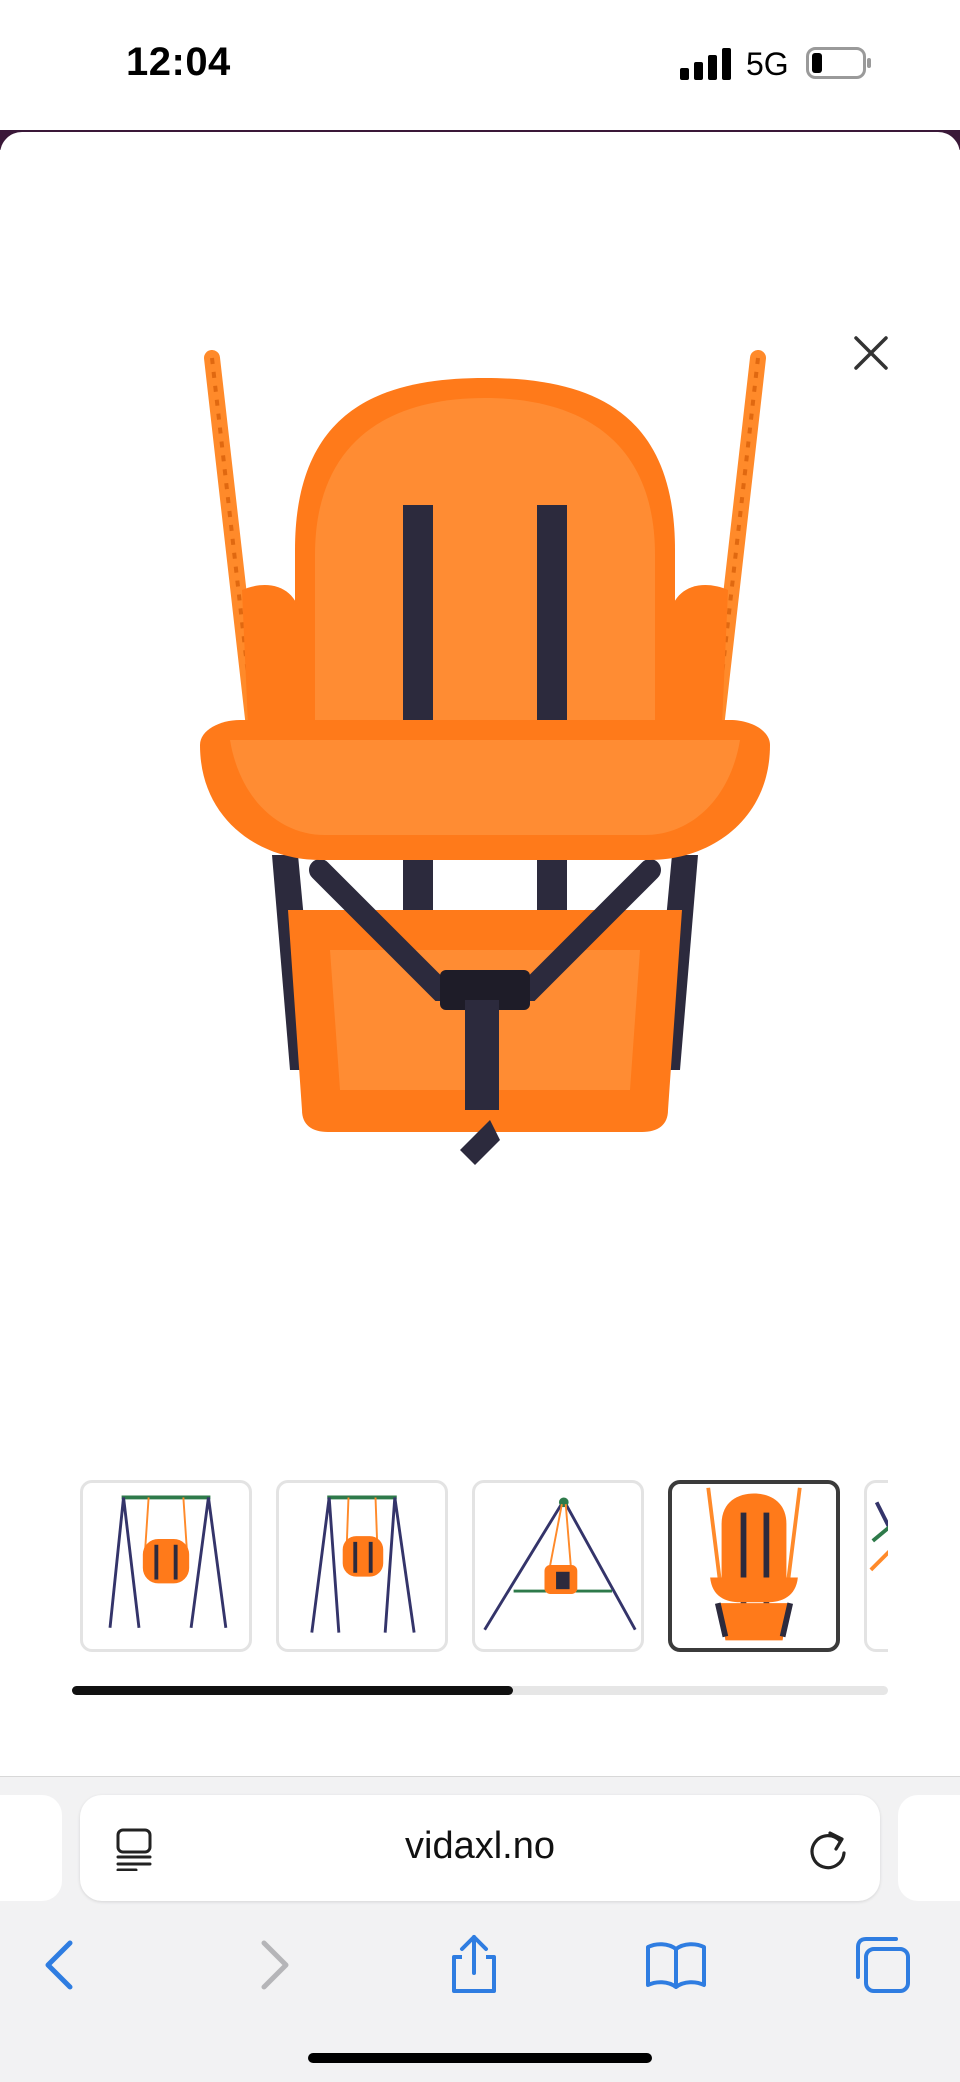 This screenshot has width=960, height=2082. Describe the element at coordinates (754, 1566) in the screenshot. I see `swing-seat-closeup-thumbnail` at that location.